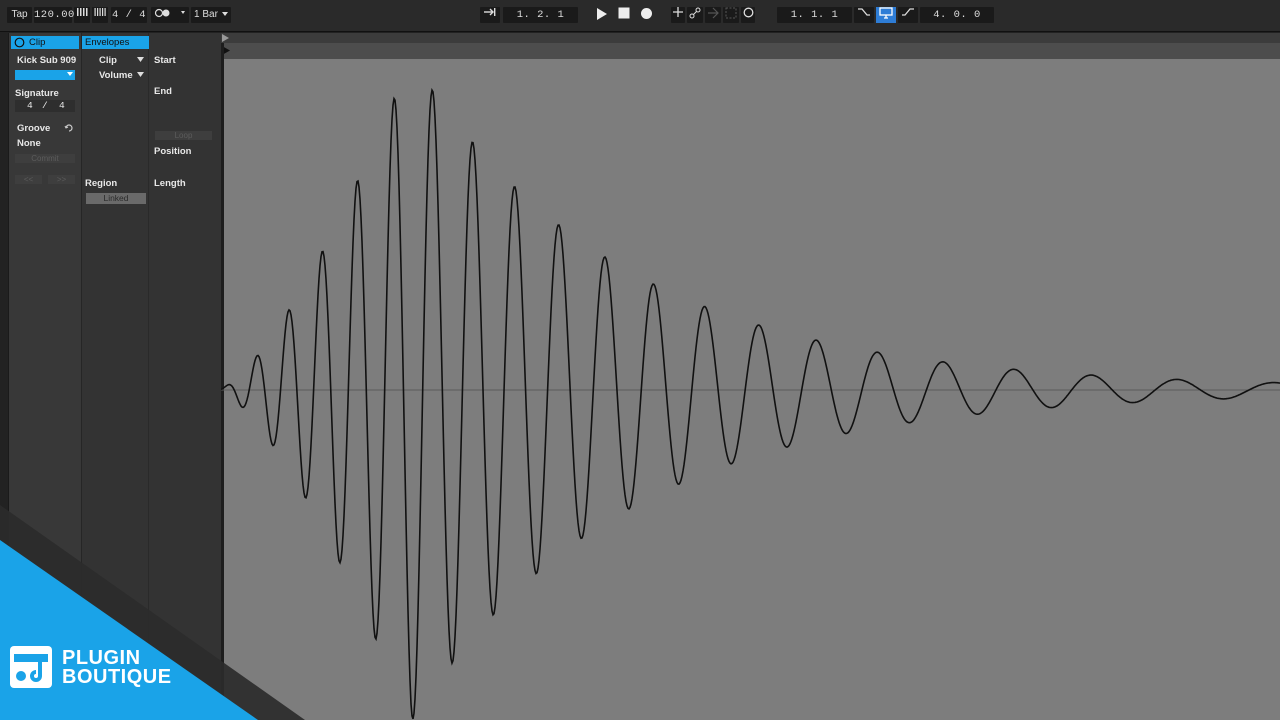 This screenshot has height=720, width=1280. I want to click on signature-label: Signature, so click(37, 93).